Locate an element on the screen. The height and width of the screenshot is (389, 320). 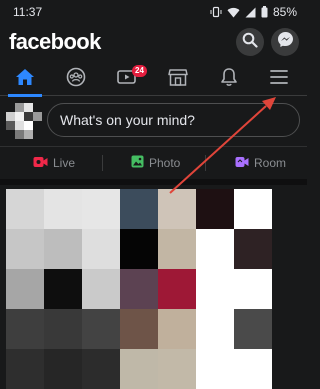
tab-friends is located at coordinates (76, 79).